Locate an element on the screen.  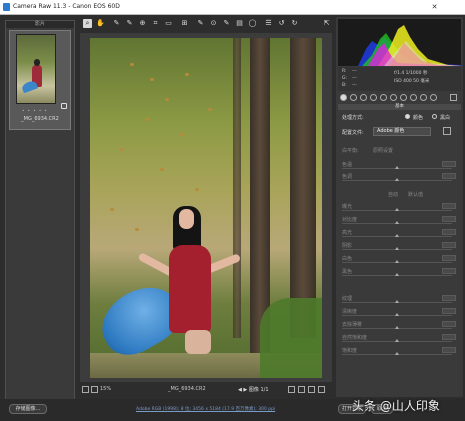
rotate-left-icon: ↺ is located at coordinates (281, 23).